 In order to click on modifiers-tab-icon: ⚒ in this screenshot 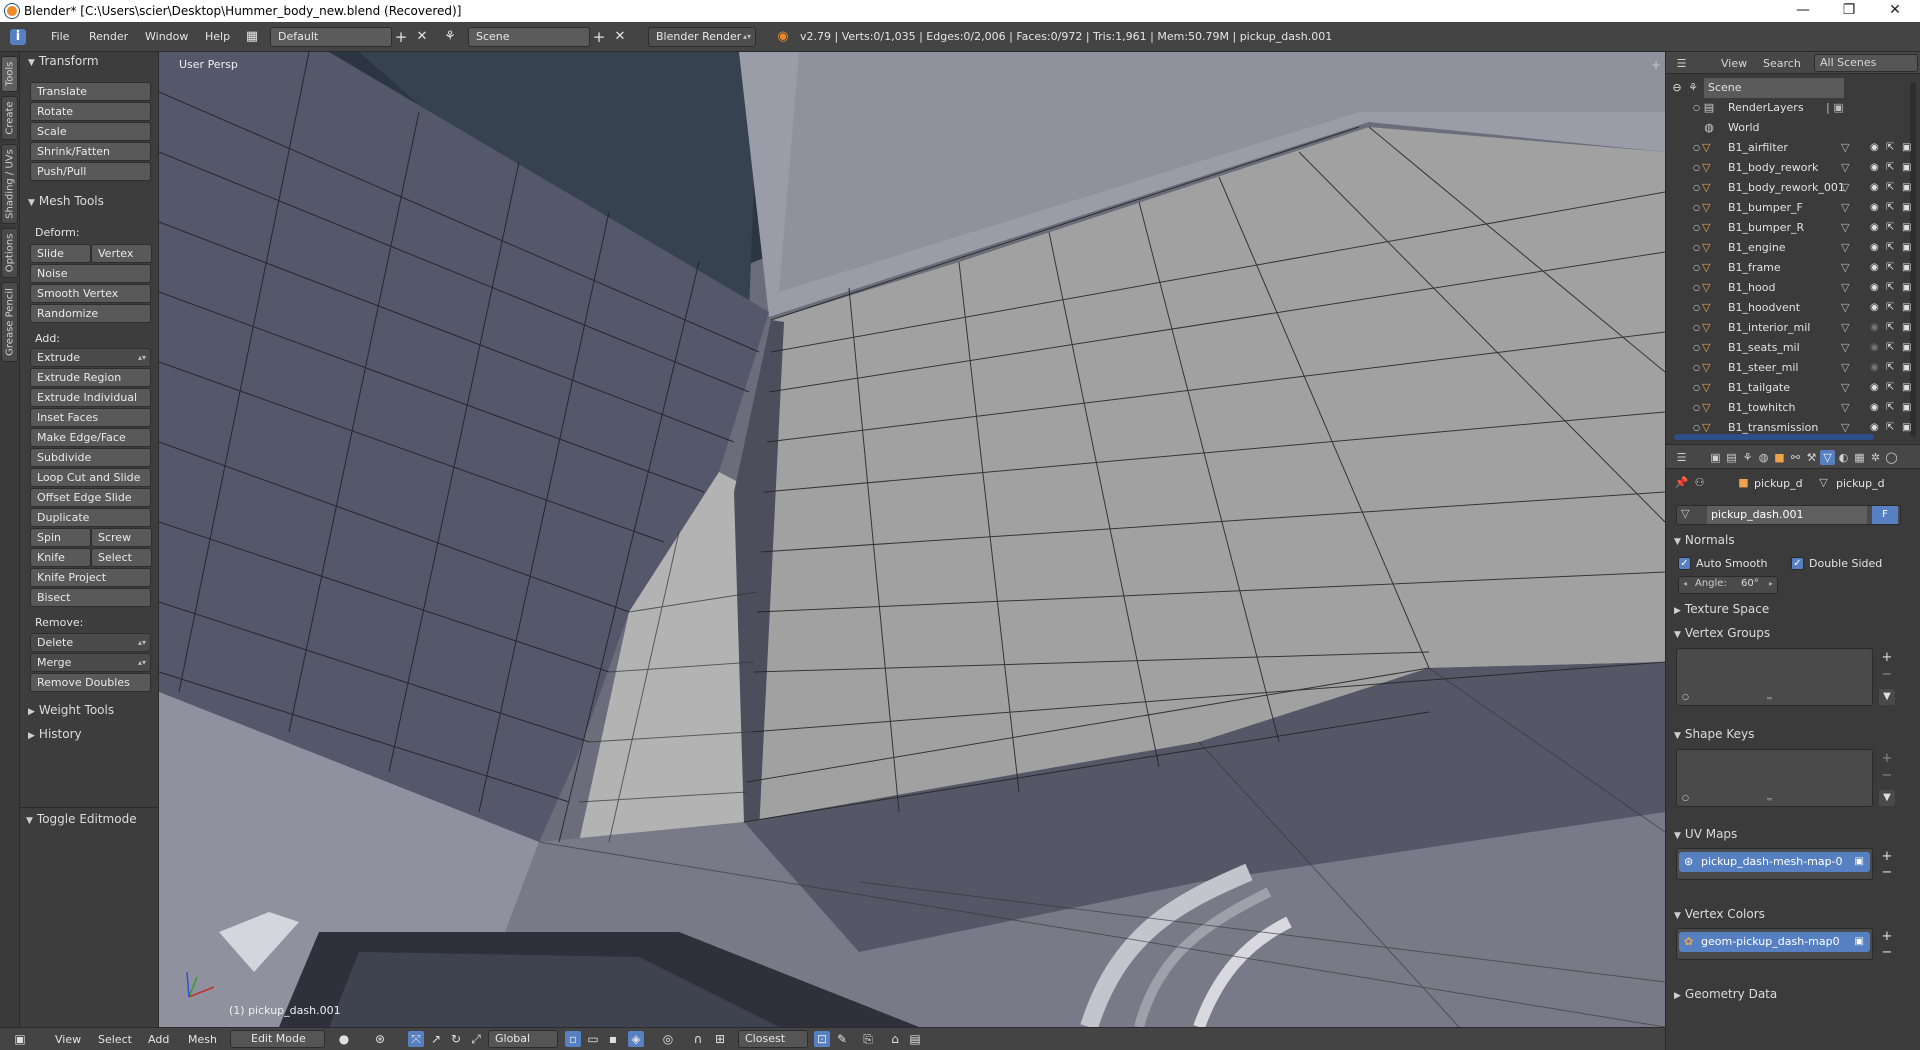, I will do `click(1811, 457)`.